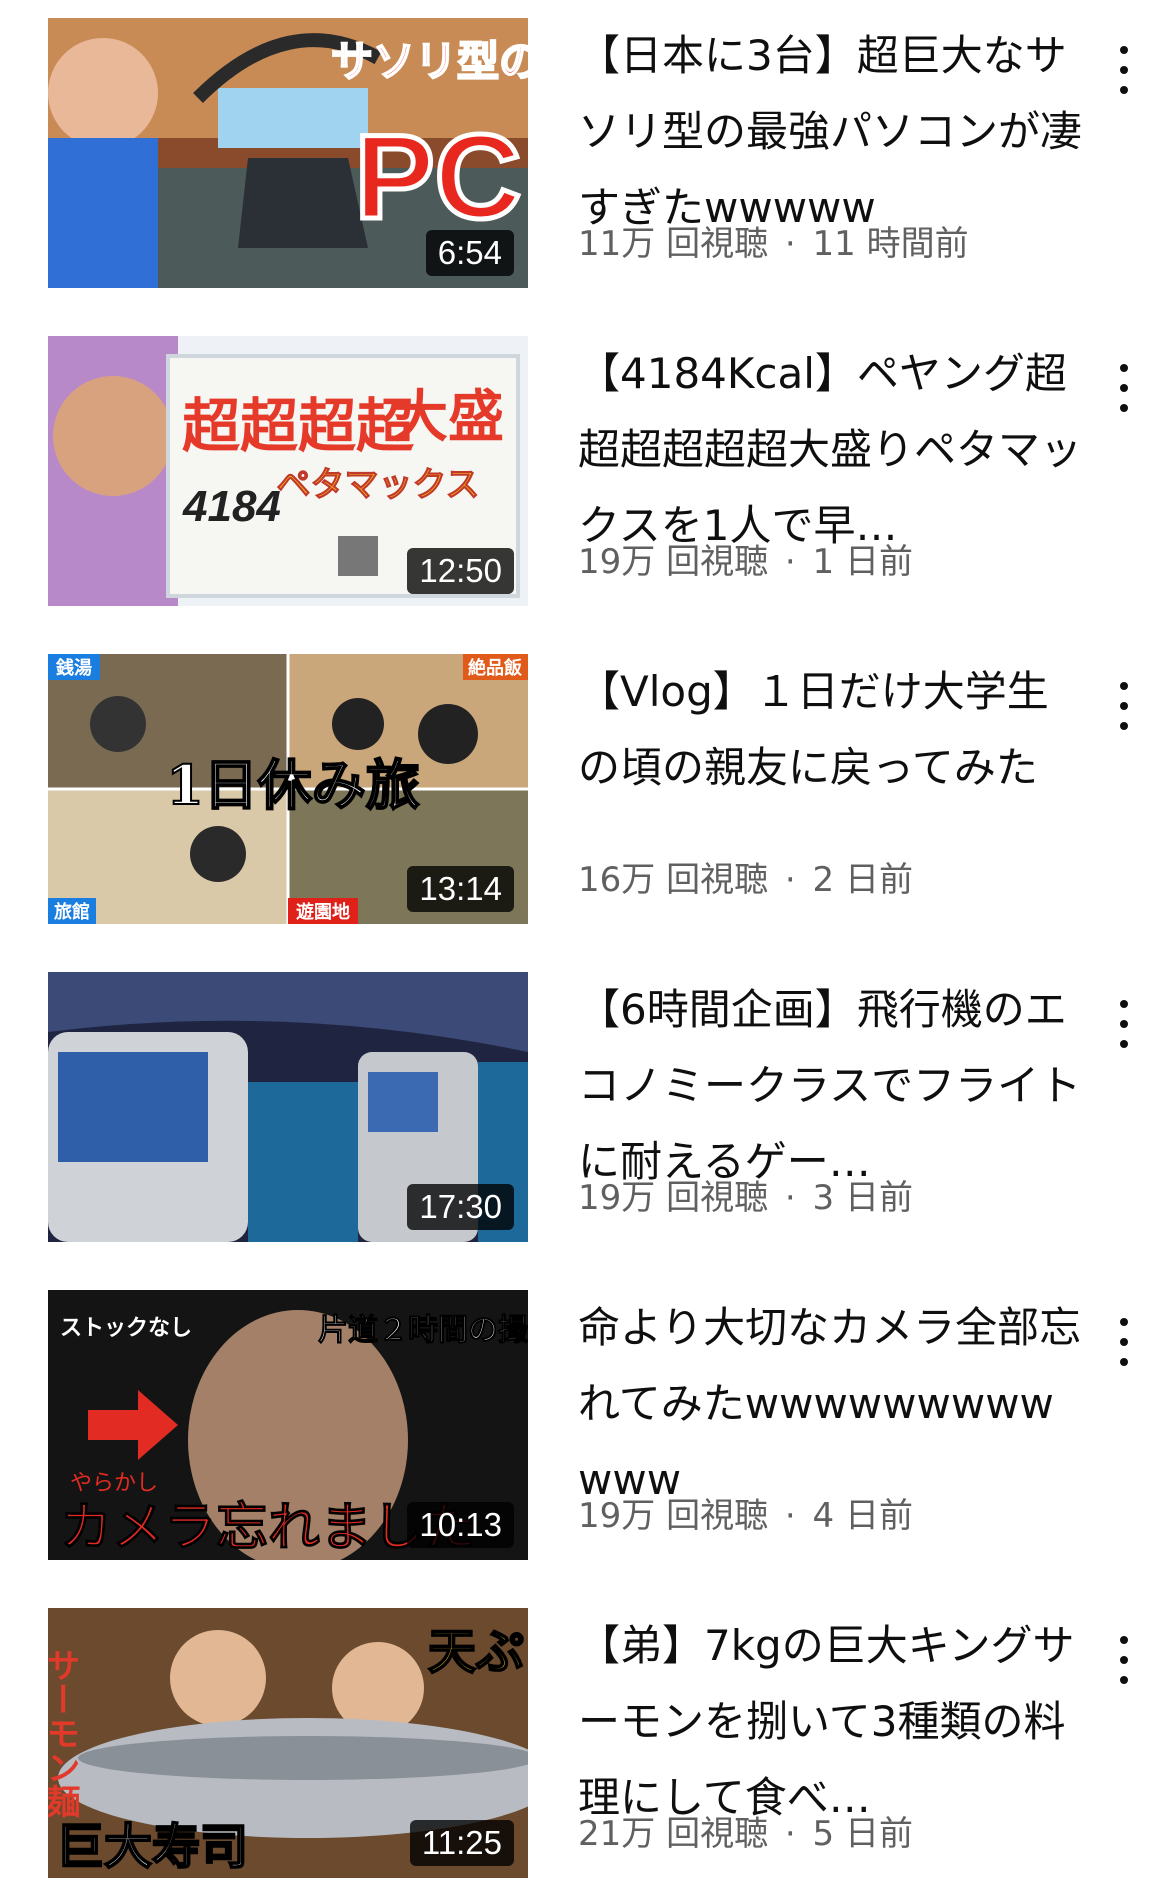 The image size is (1170, 1884). What do you see at coordinates (478, 1652) in the screenshot?
I see `thumb-caption: 天ぷら` at bounding box center [478, 1652].